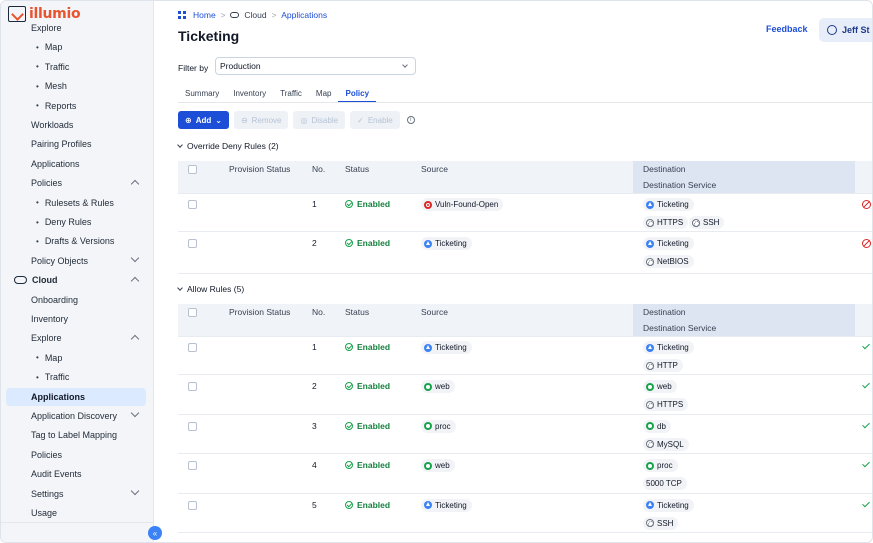 Image resolution: width=873 pixels, height=543 pixels. What do you see at coordinates (76, 241) in the screenshot?
I see `sidebar-item-drafts-versions: Drafts & Versions` at bounding box center [76, 241].